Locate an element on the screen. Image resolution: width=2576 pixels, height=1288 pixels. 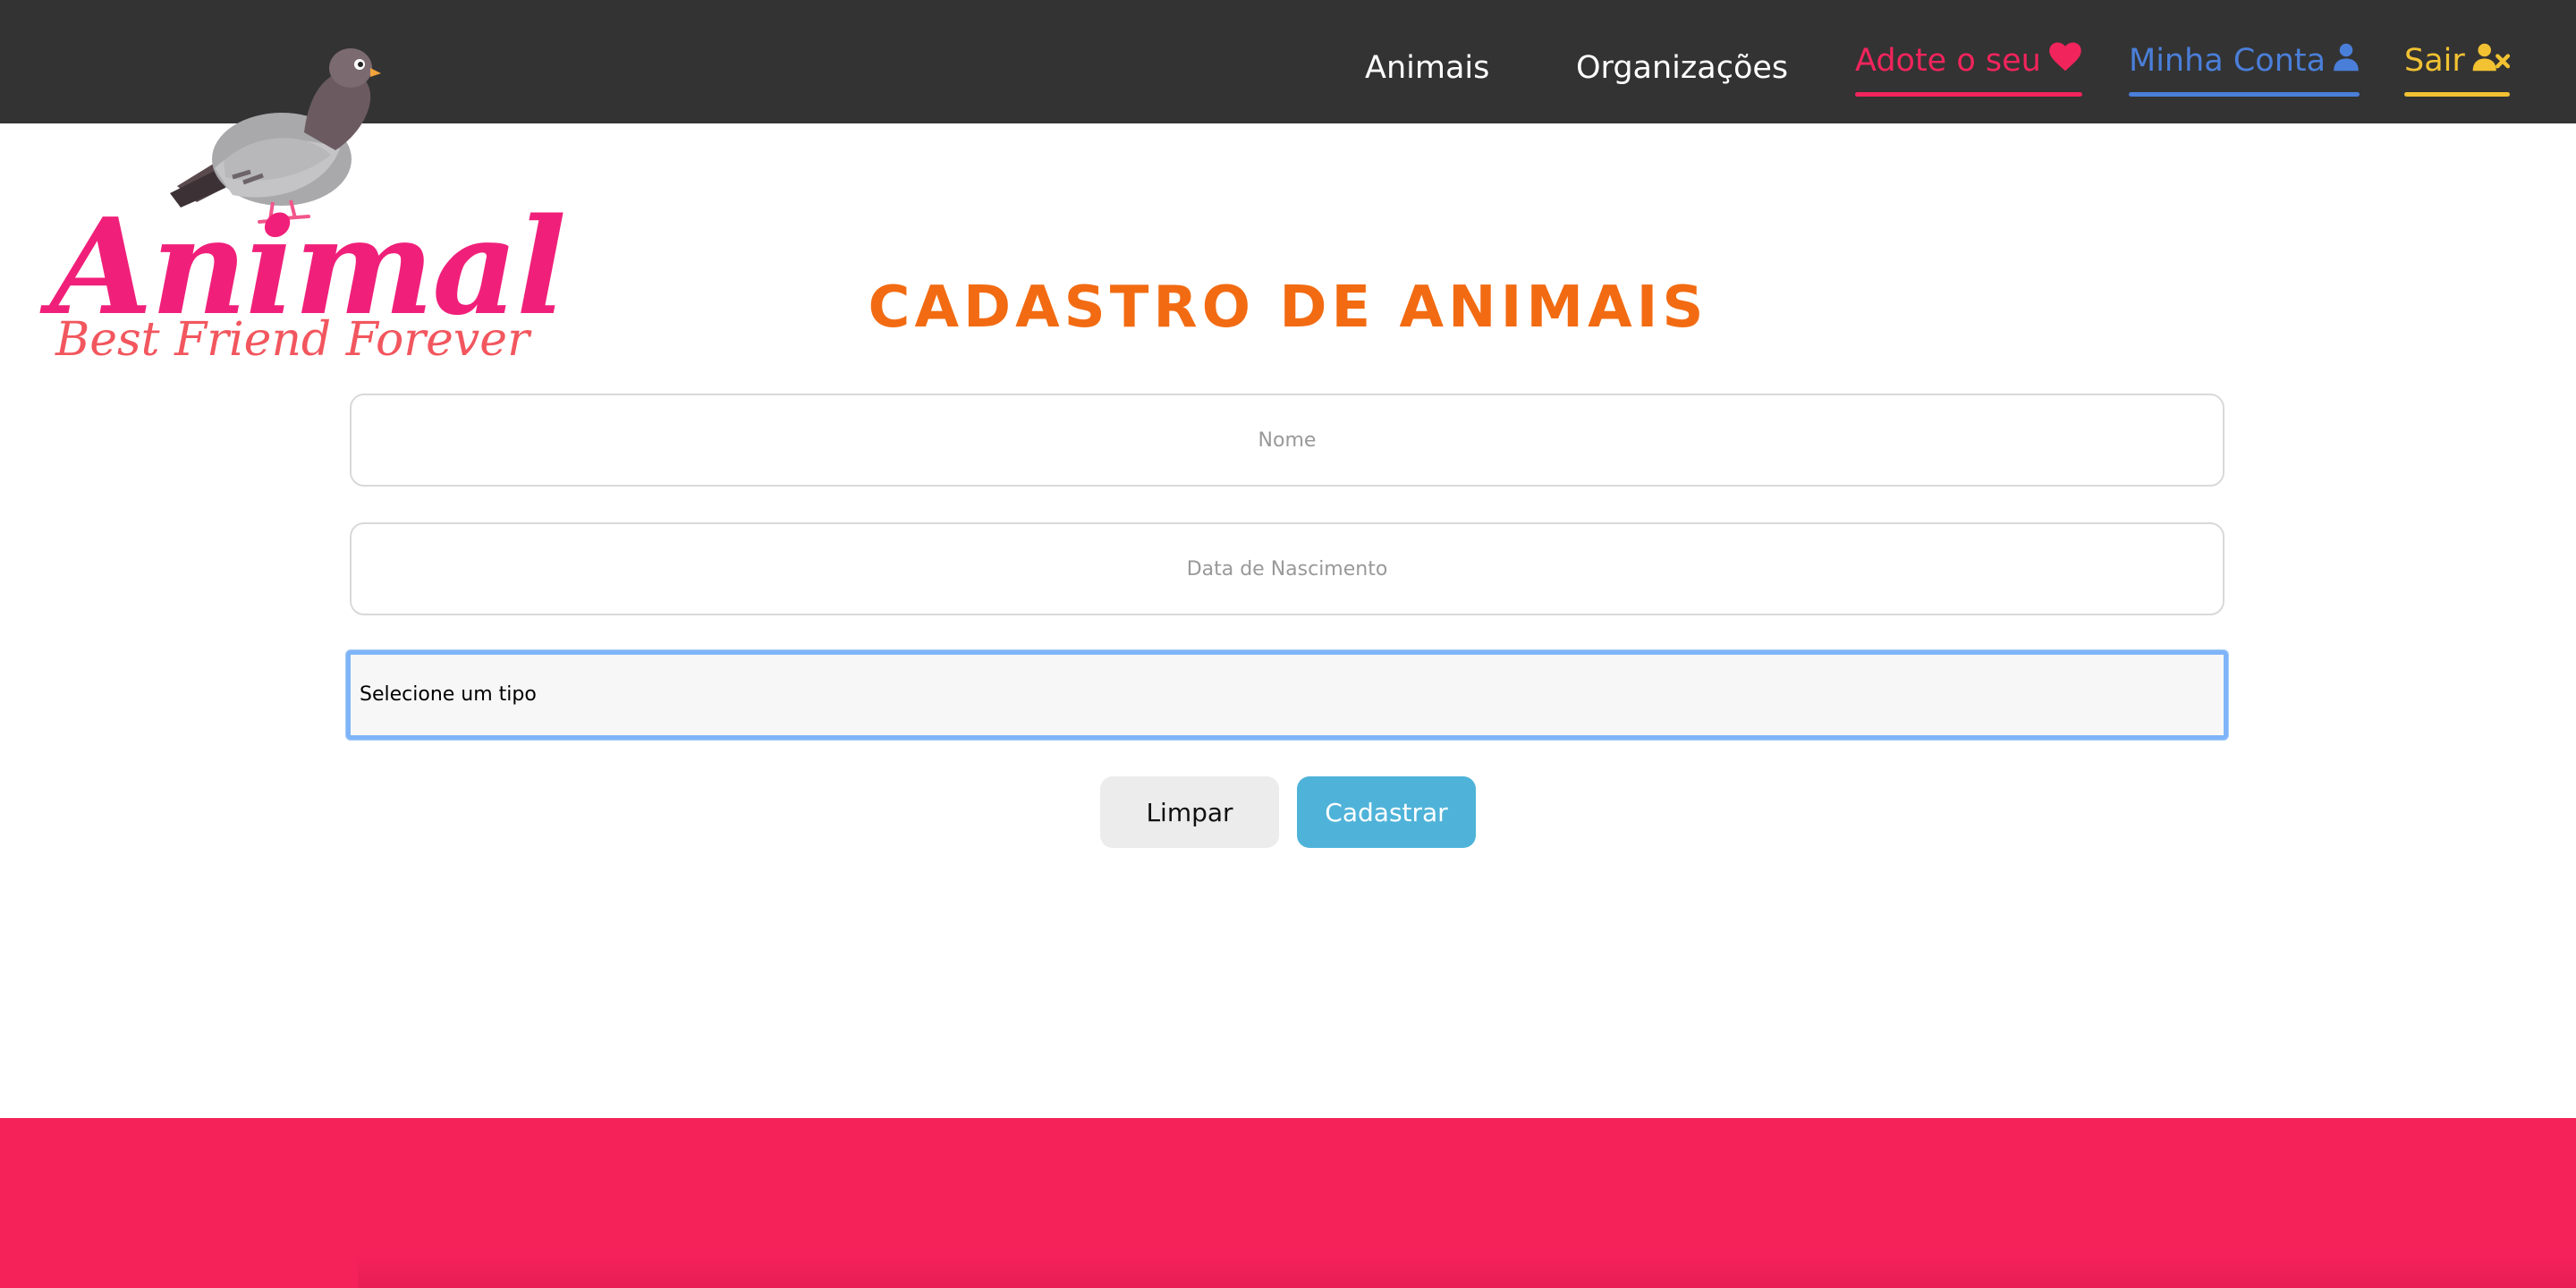
nav-link-sair-label: Sair is located at coordinates (2434, 61).